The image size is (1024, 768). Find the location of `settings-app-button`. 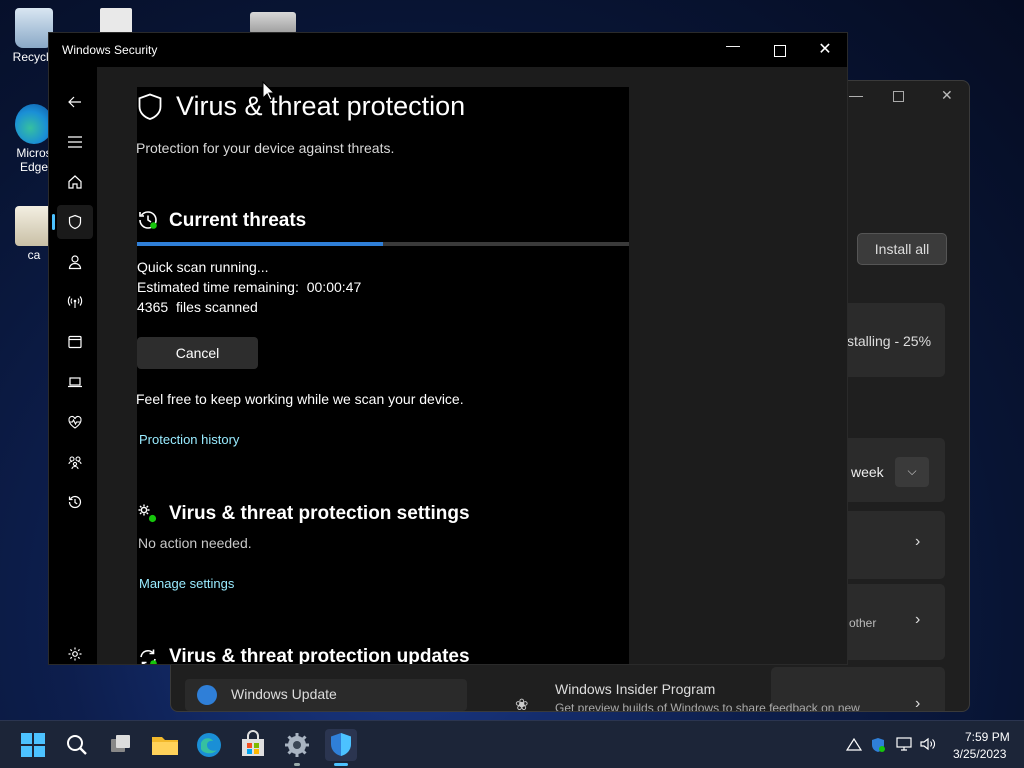

settings-app-button is located at coordinates (297, 747).